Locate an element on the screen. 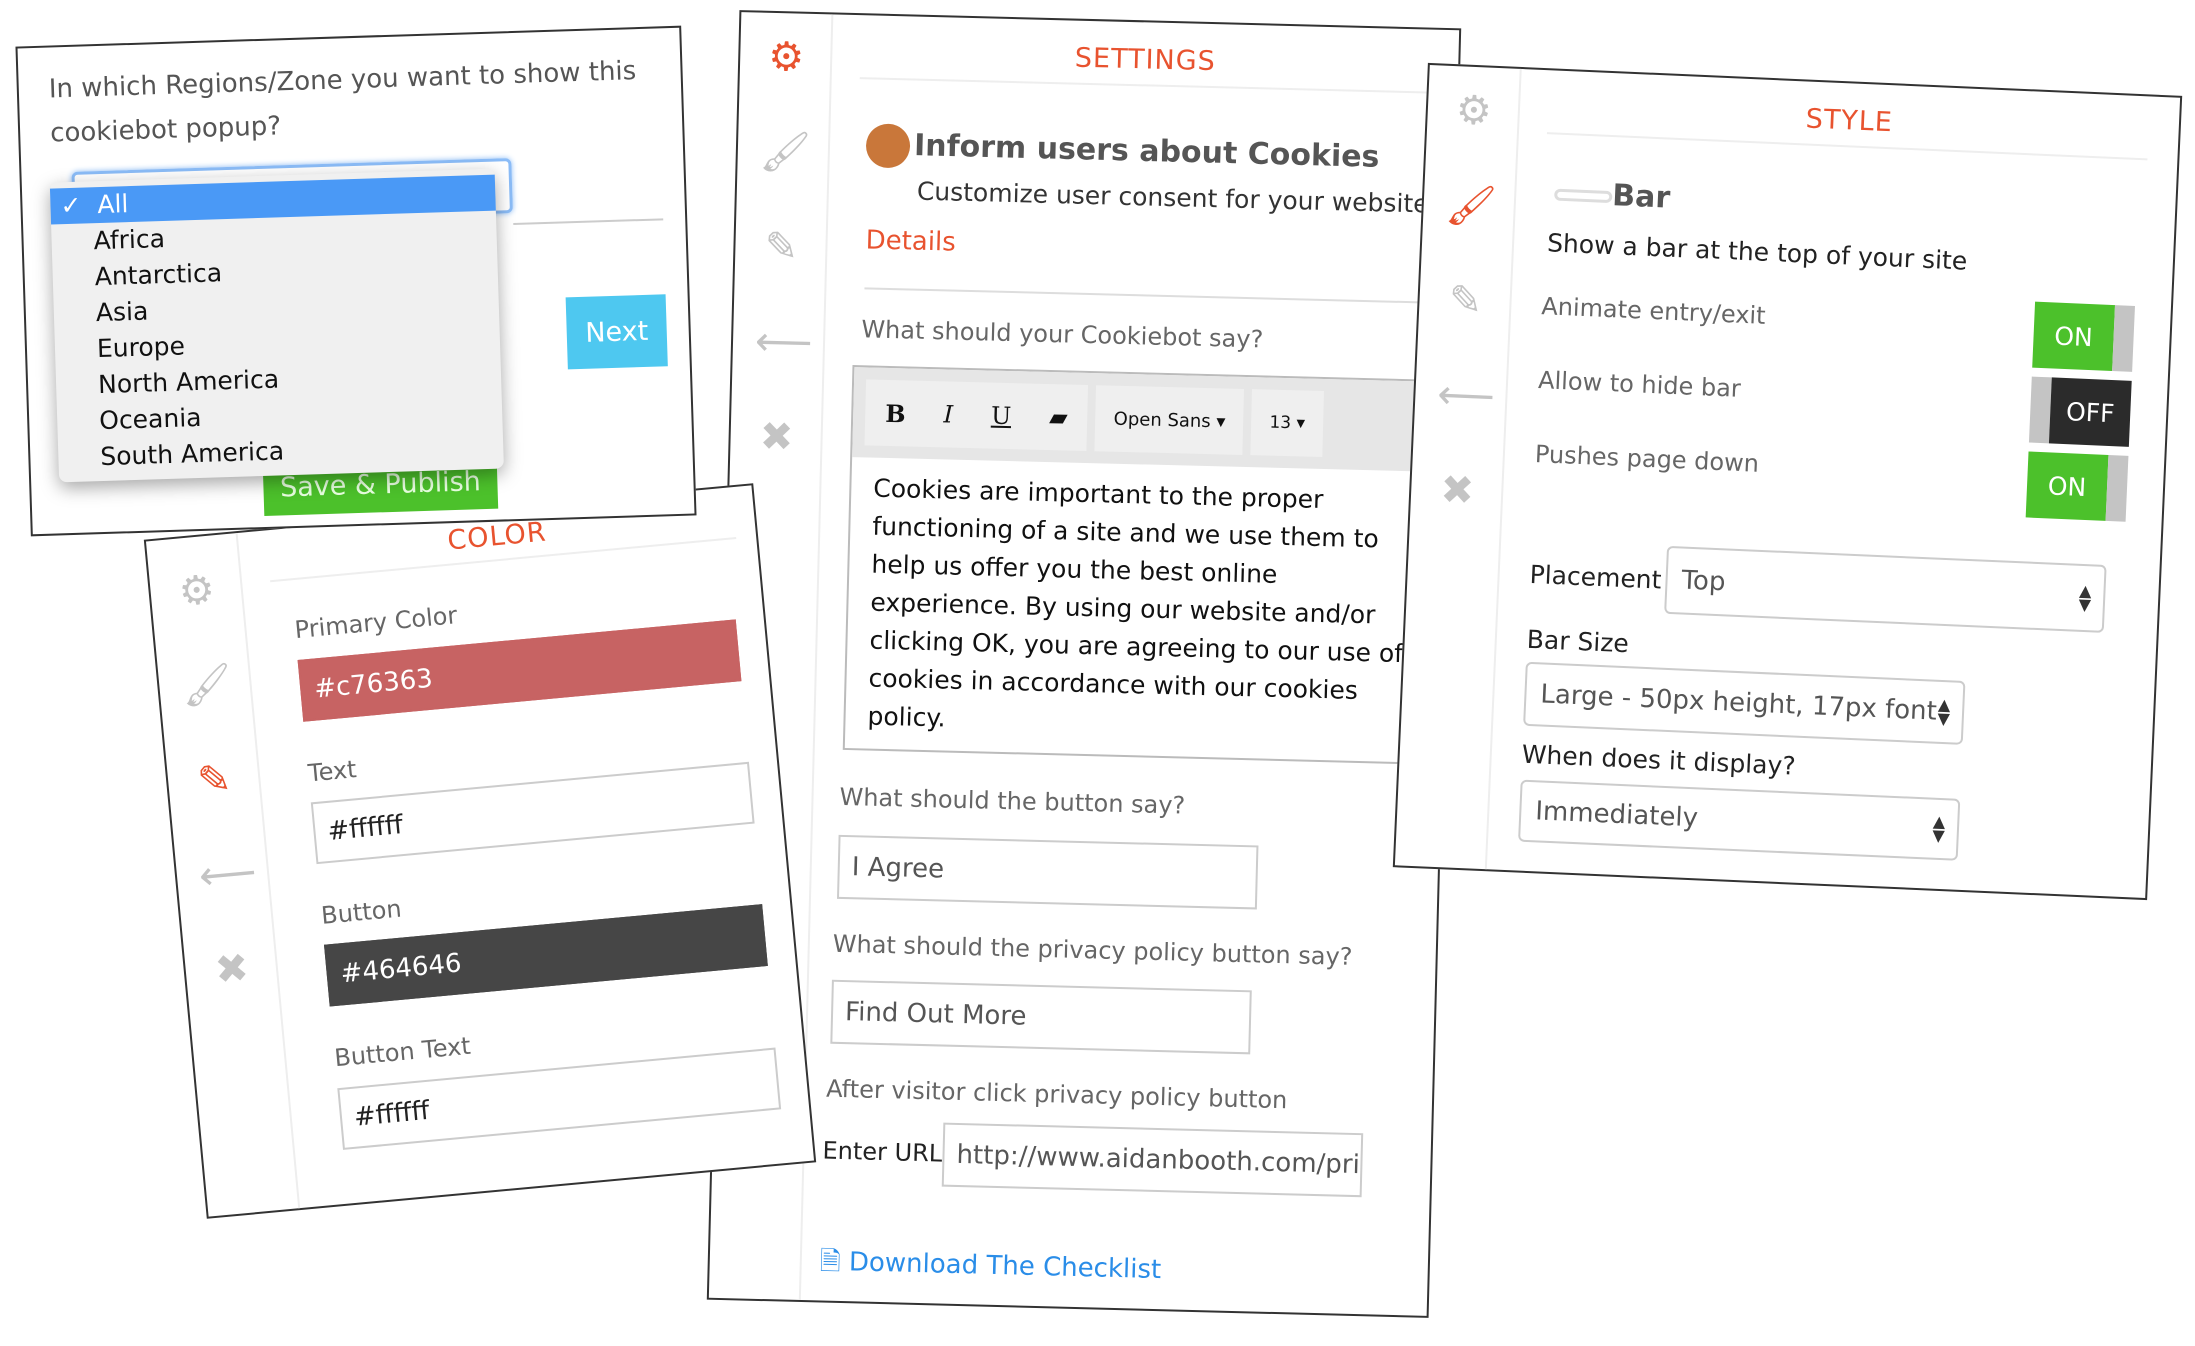 This screenshot has height=1346, width=2195. display-label: When does it display? is located at coordinates (1659, 760).